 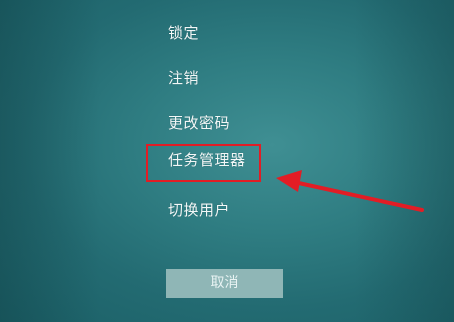 I want to click on cancel-button: 取消, so click(x=224, y=283).